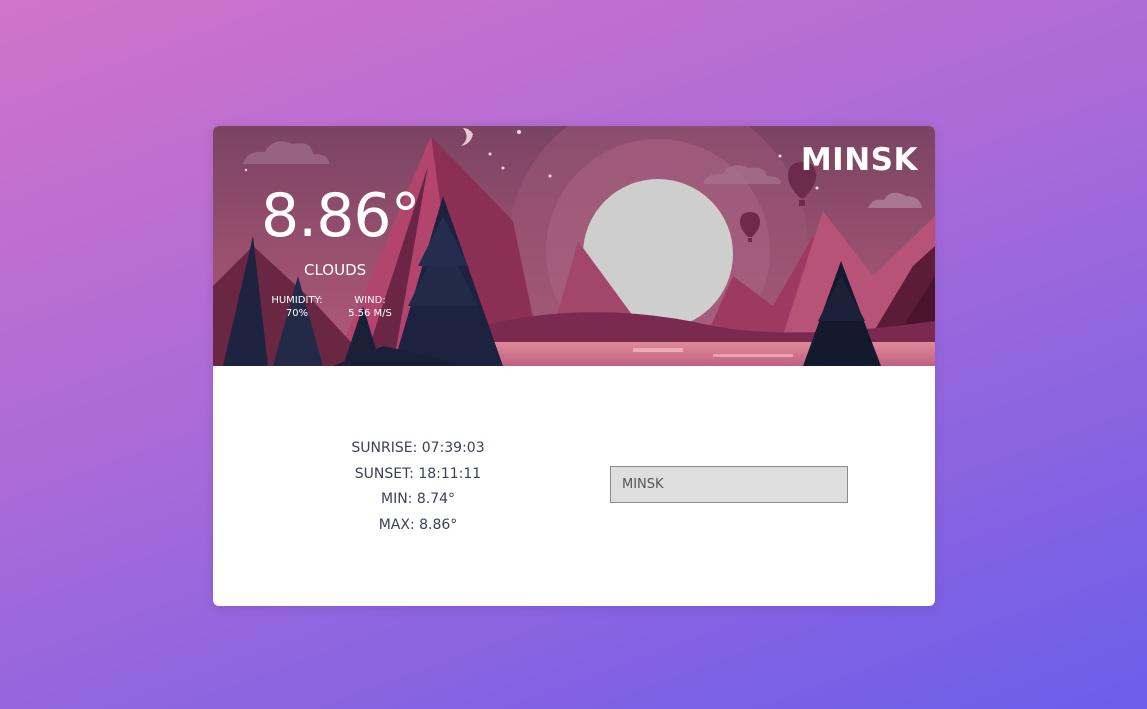 The image size is (1147, 709). Describe the element at coordinates (297, 300) in the screenshot. I see `humidity-label: HUMIDITY:` at that location.